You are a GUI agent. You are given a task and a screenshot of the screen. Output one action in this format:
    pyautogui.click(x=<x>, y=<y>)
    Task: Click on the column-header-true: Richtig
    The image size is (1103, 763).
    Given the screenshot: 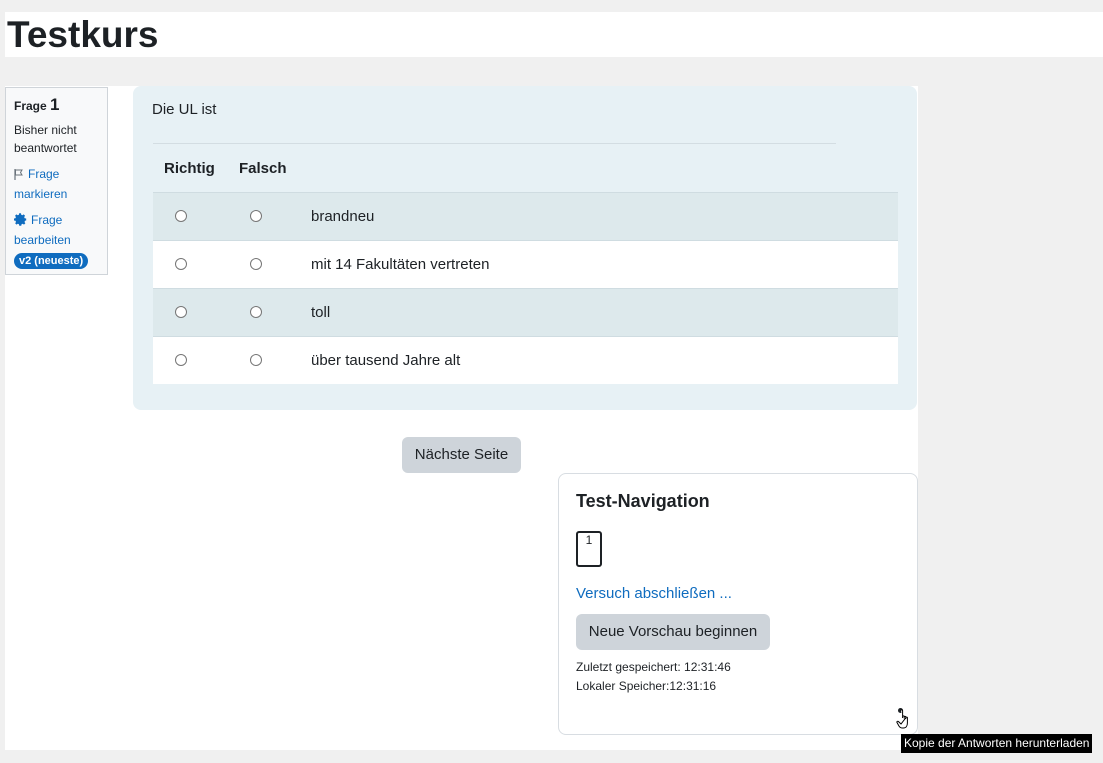 What is the action you would take?
    pyautogui.click(x=189, y=168)
    